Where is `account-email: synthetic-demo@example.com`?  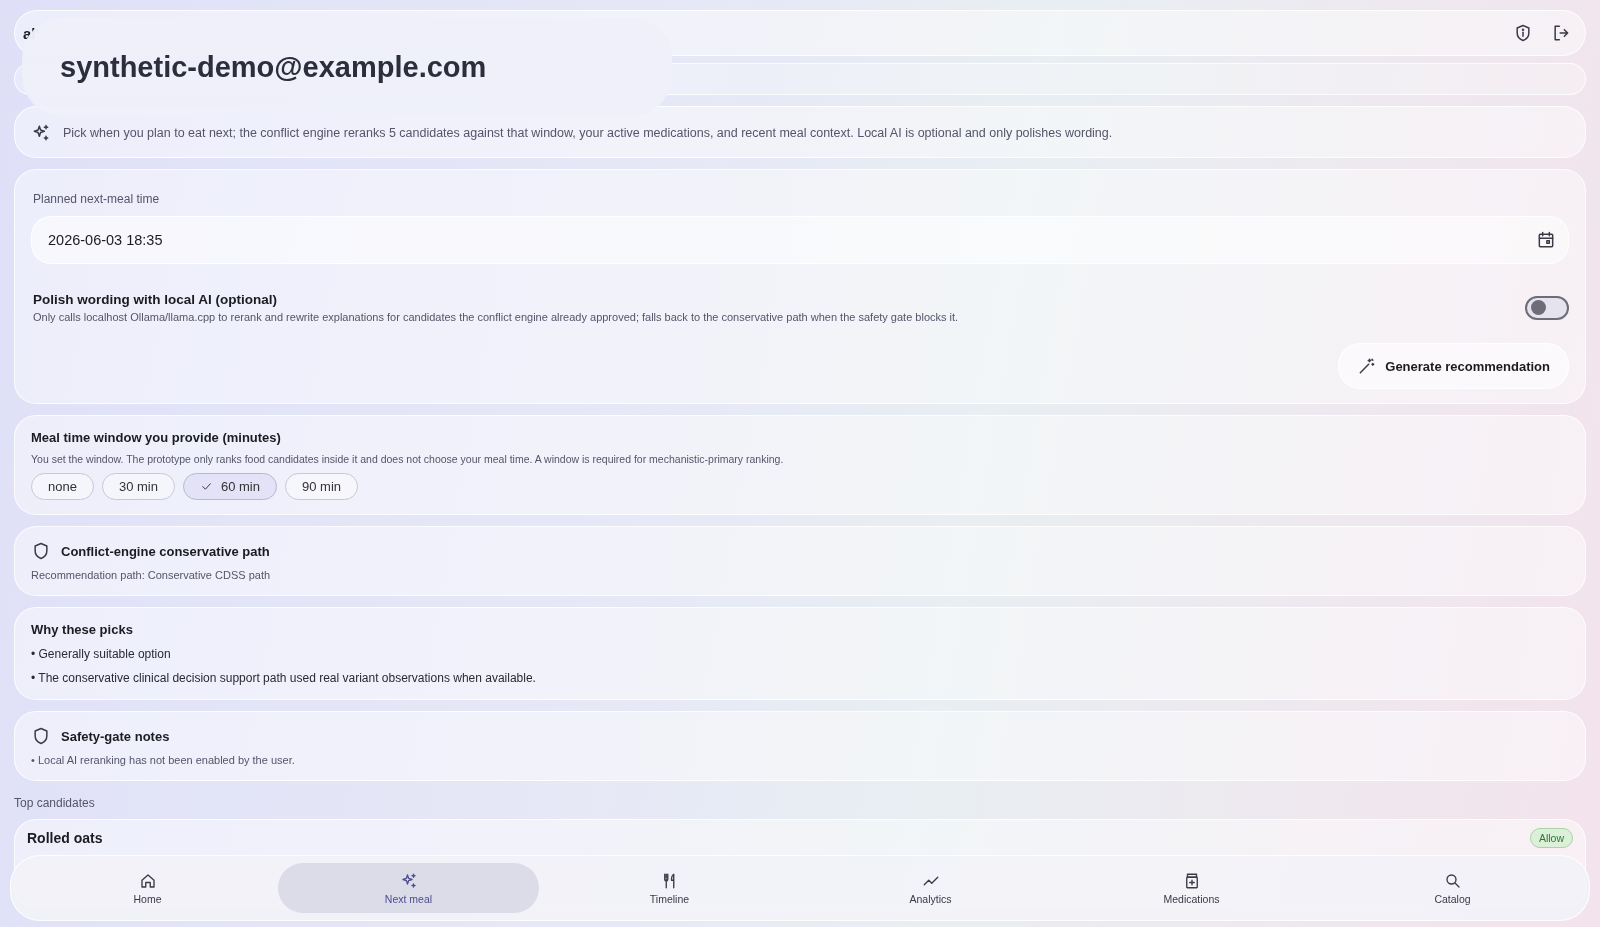
account-email: synthetic-demo@example.com is located at coordinates (273, 67).